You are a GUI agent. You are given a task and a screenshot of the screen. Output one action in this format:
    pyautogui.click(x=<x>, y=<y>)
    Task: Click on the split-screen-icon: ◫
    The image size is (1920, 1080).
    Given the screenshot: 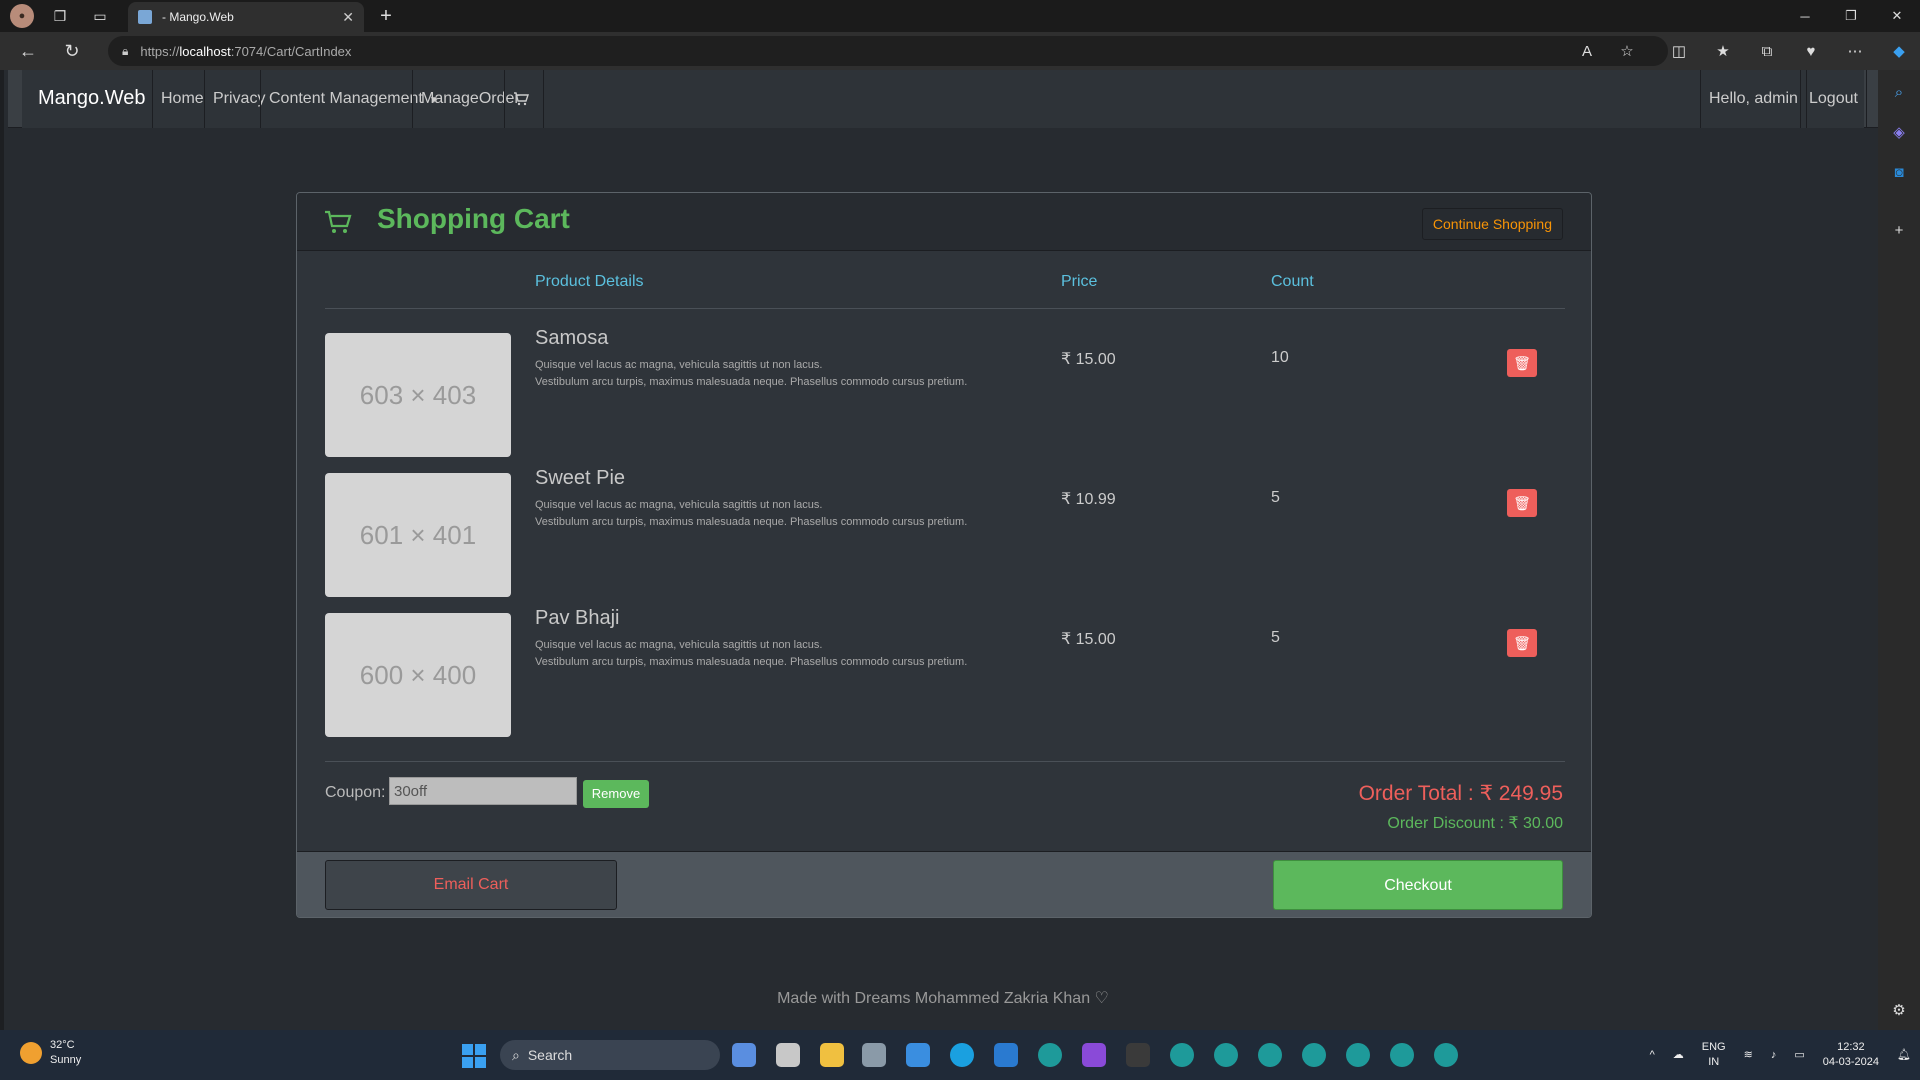 What is the action you would take?
    pyautogui.click(x=1679, y=51)
    